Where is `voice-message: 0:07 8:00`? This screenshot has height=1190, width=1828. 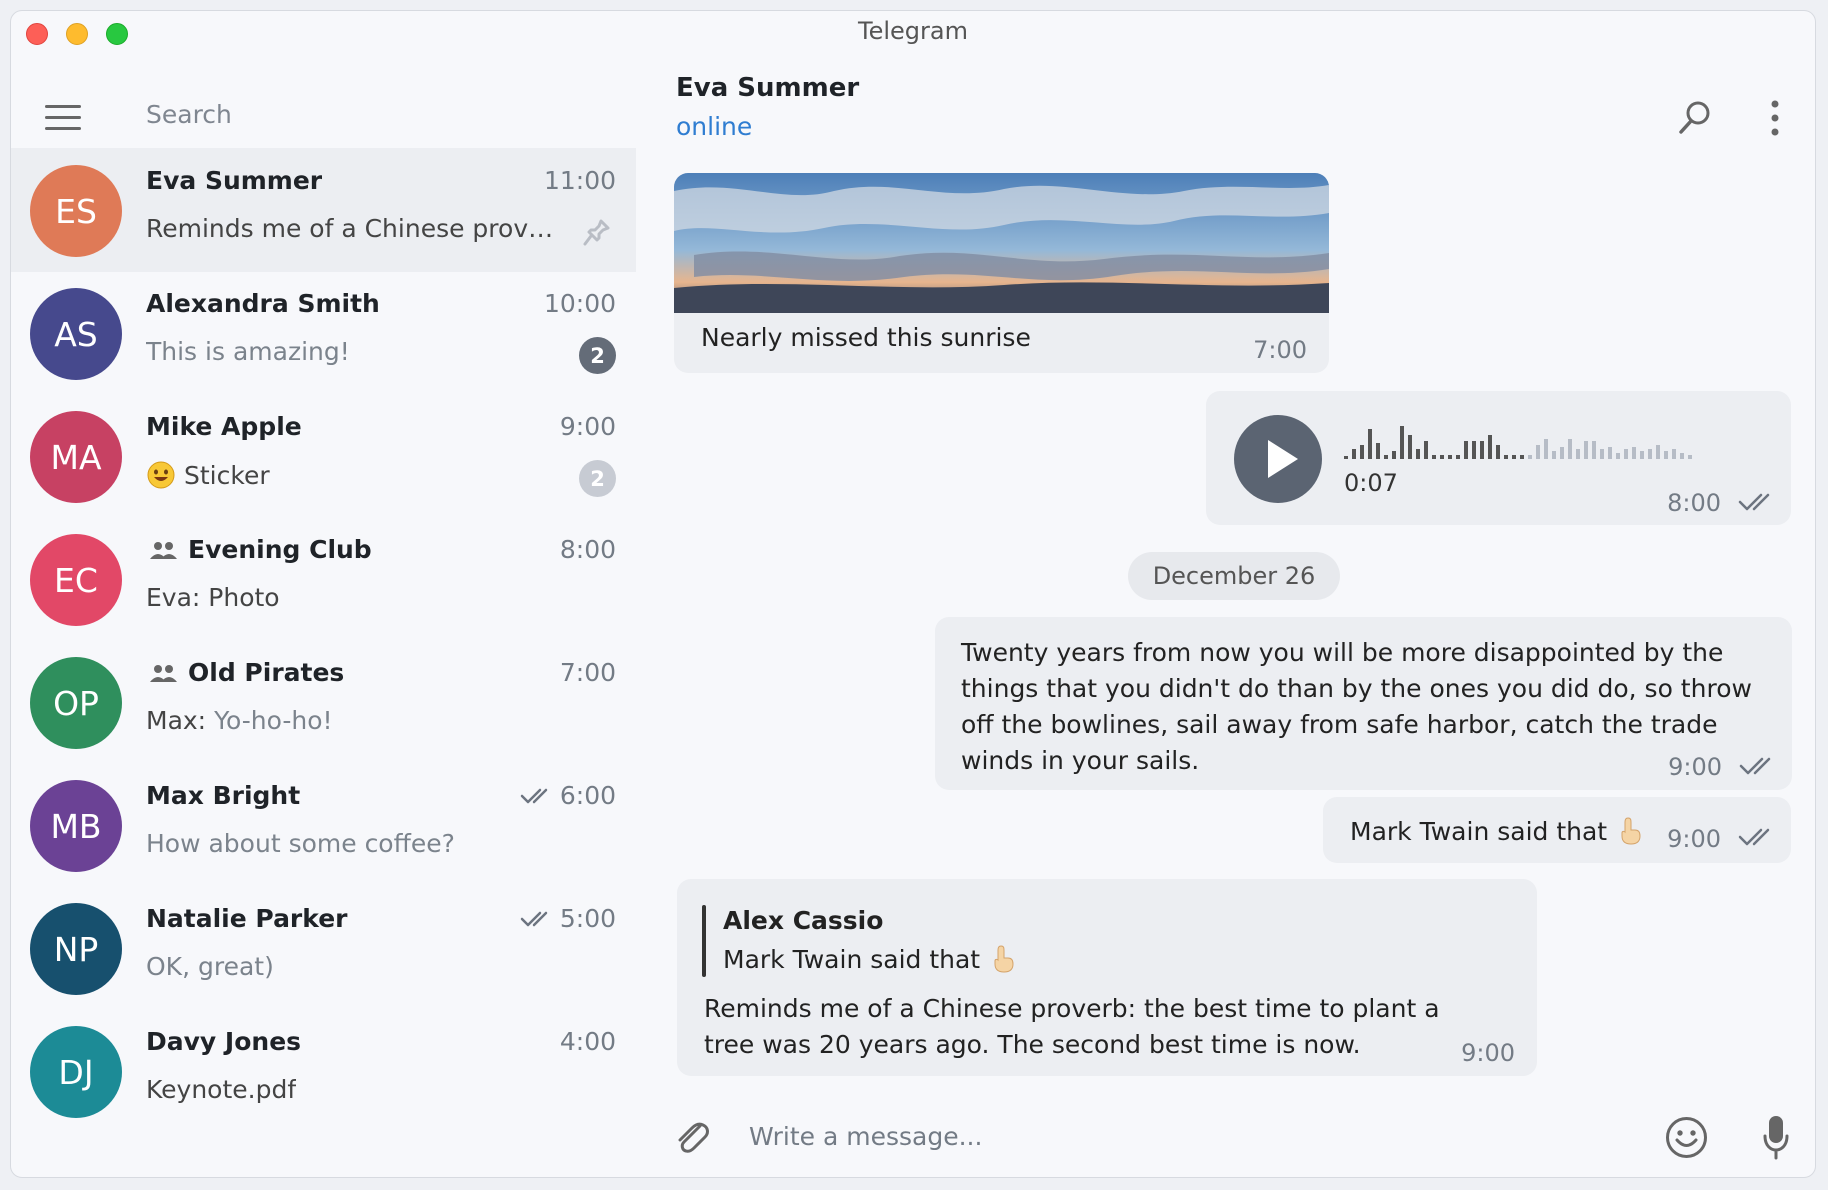
voice-message: 0:07 8:00 is located at coordinates (1498, 458).